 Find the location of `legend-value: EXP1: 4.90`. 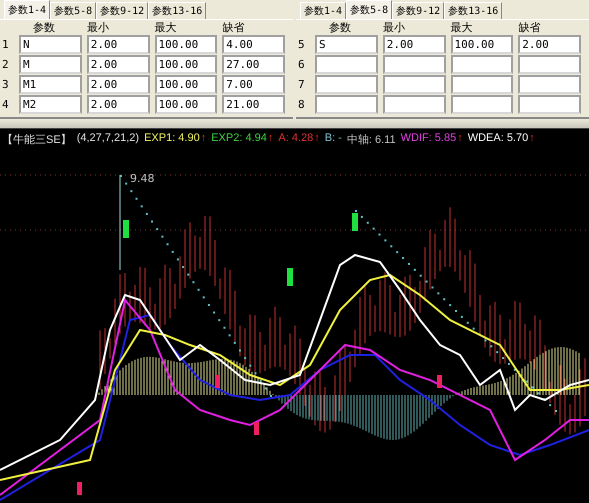

legend-value: EXP1: 4.90 is located at coordinates (172, 139).